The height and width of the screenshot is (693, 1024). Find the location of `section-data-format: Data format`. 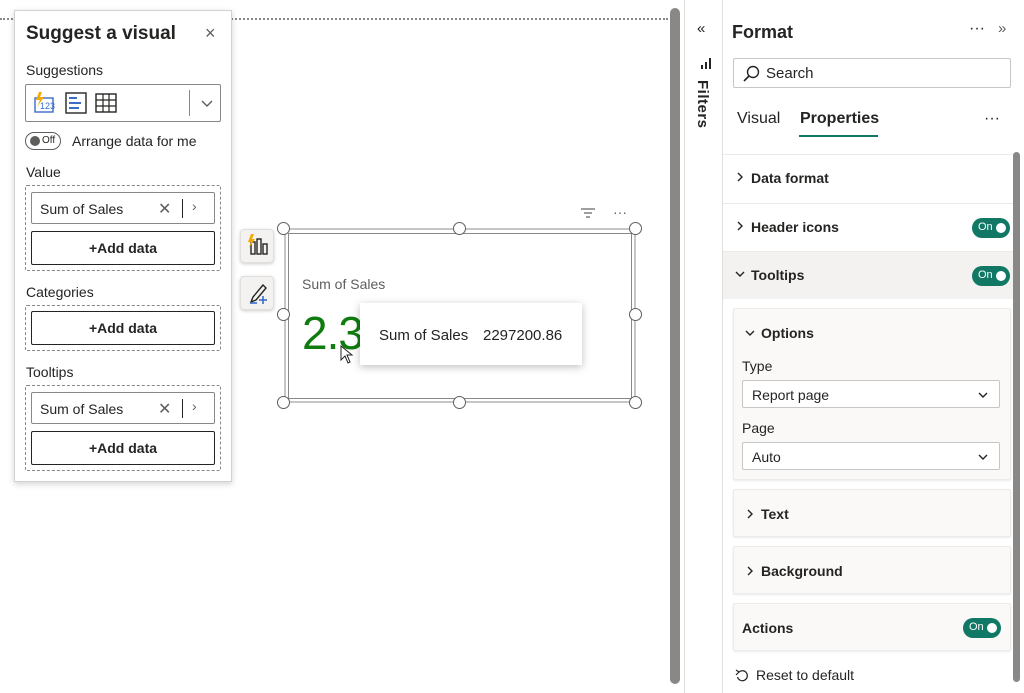

section-data-format: Data format is located at coordinates (868, 178).